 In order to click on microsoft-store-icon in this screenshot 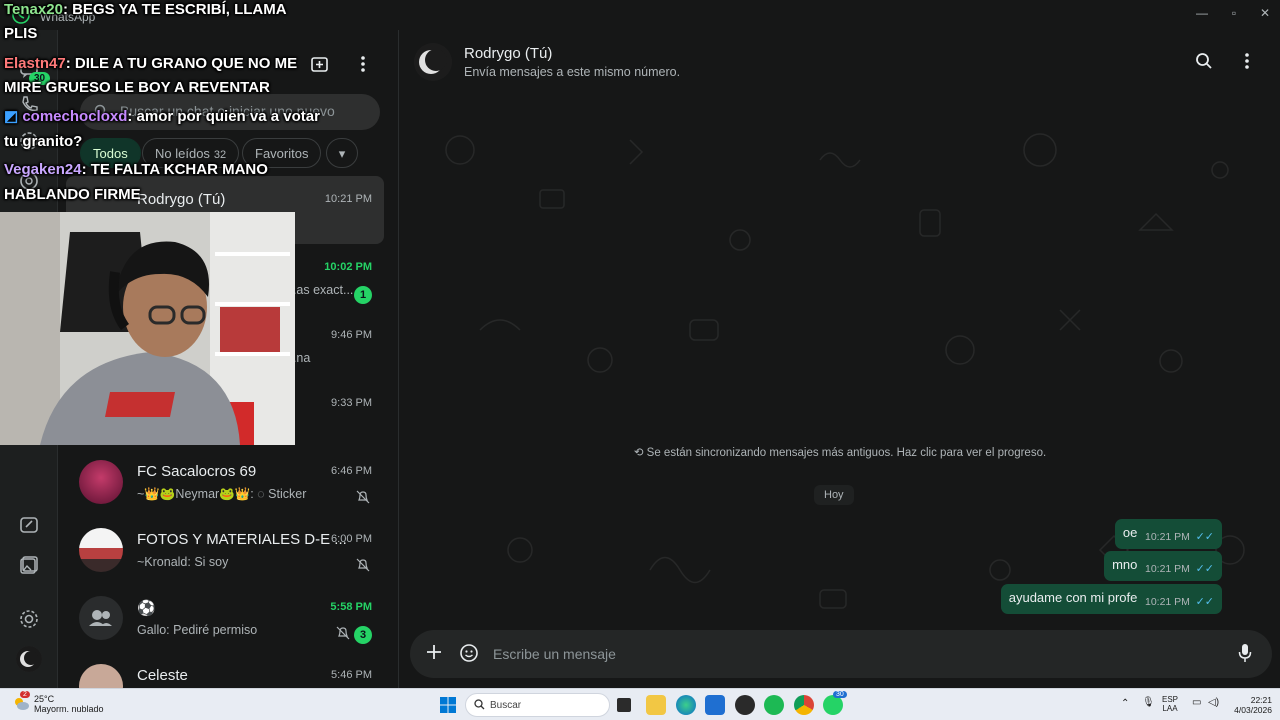, I will do `click(715, 705)`.